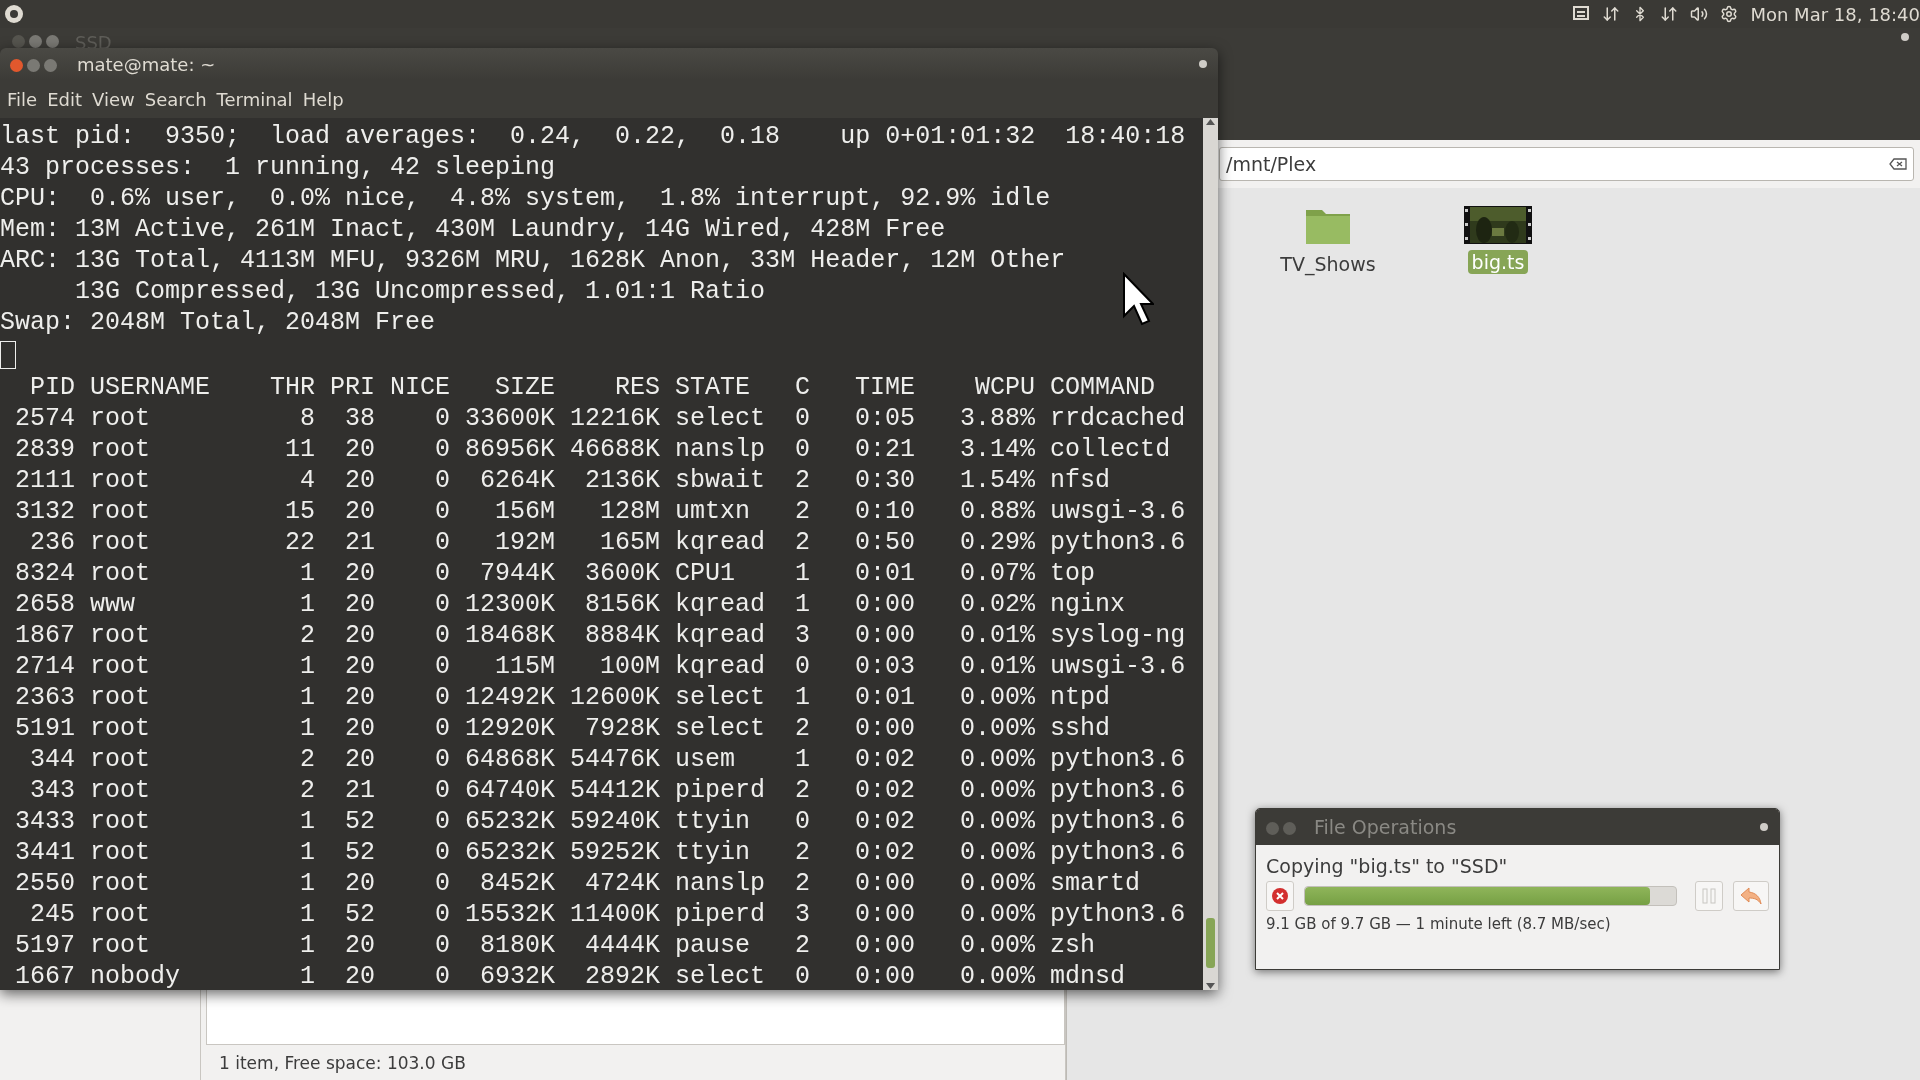 The height and width of the screenshot is (1080, 1920). What do you see at coordinates (52, 914) in the screenshot?
I see `table-cell-text: 245` at bounding box center [52, 914].